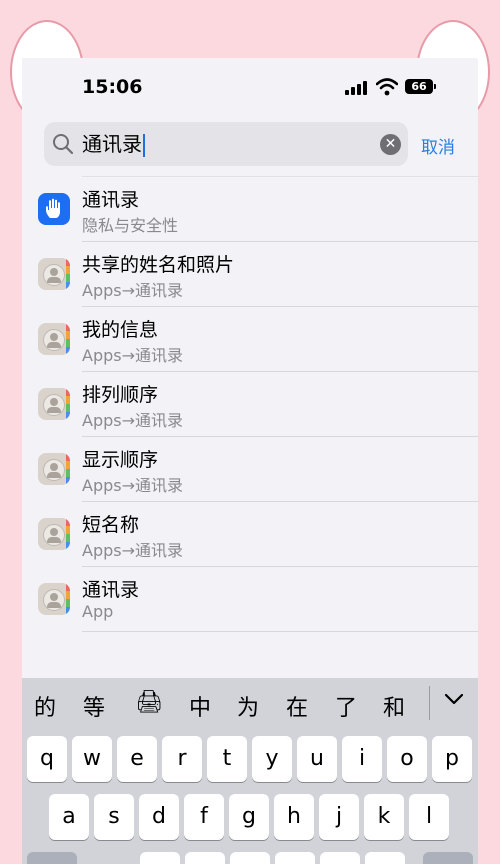  I want to click on candidate-item: 的, so click(45, 706).